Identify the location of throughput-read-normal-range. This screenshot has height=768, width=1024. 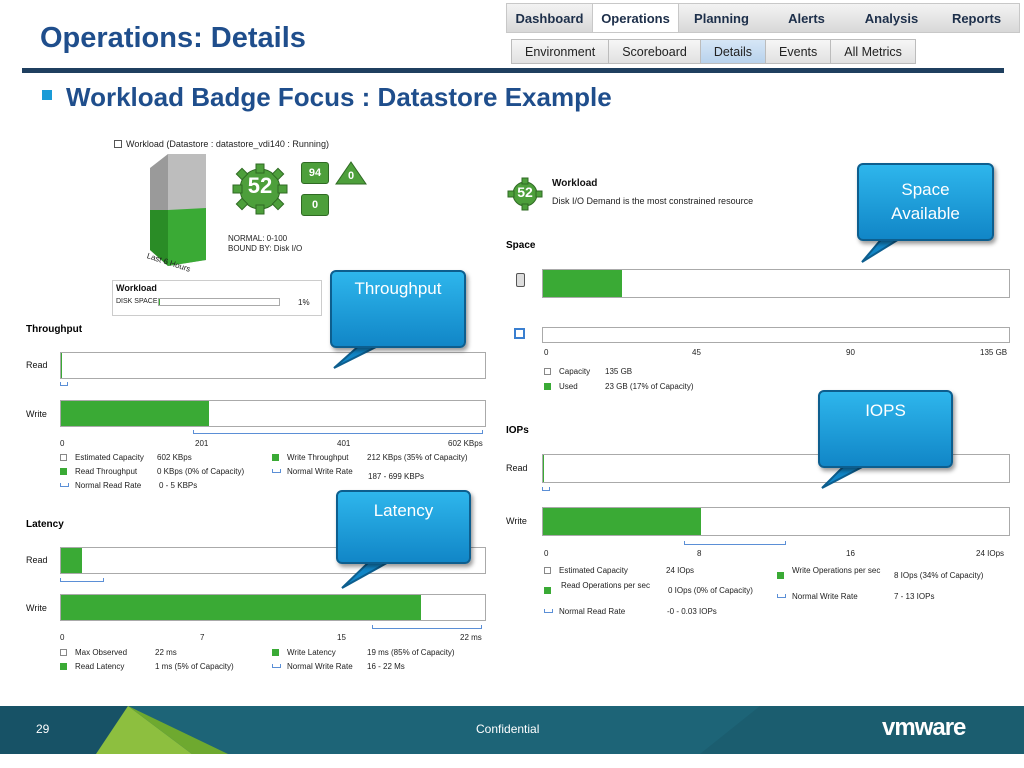
(64, 384).